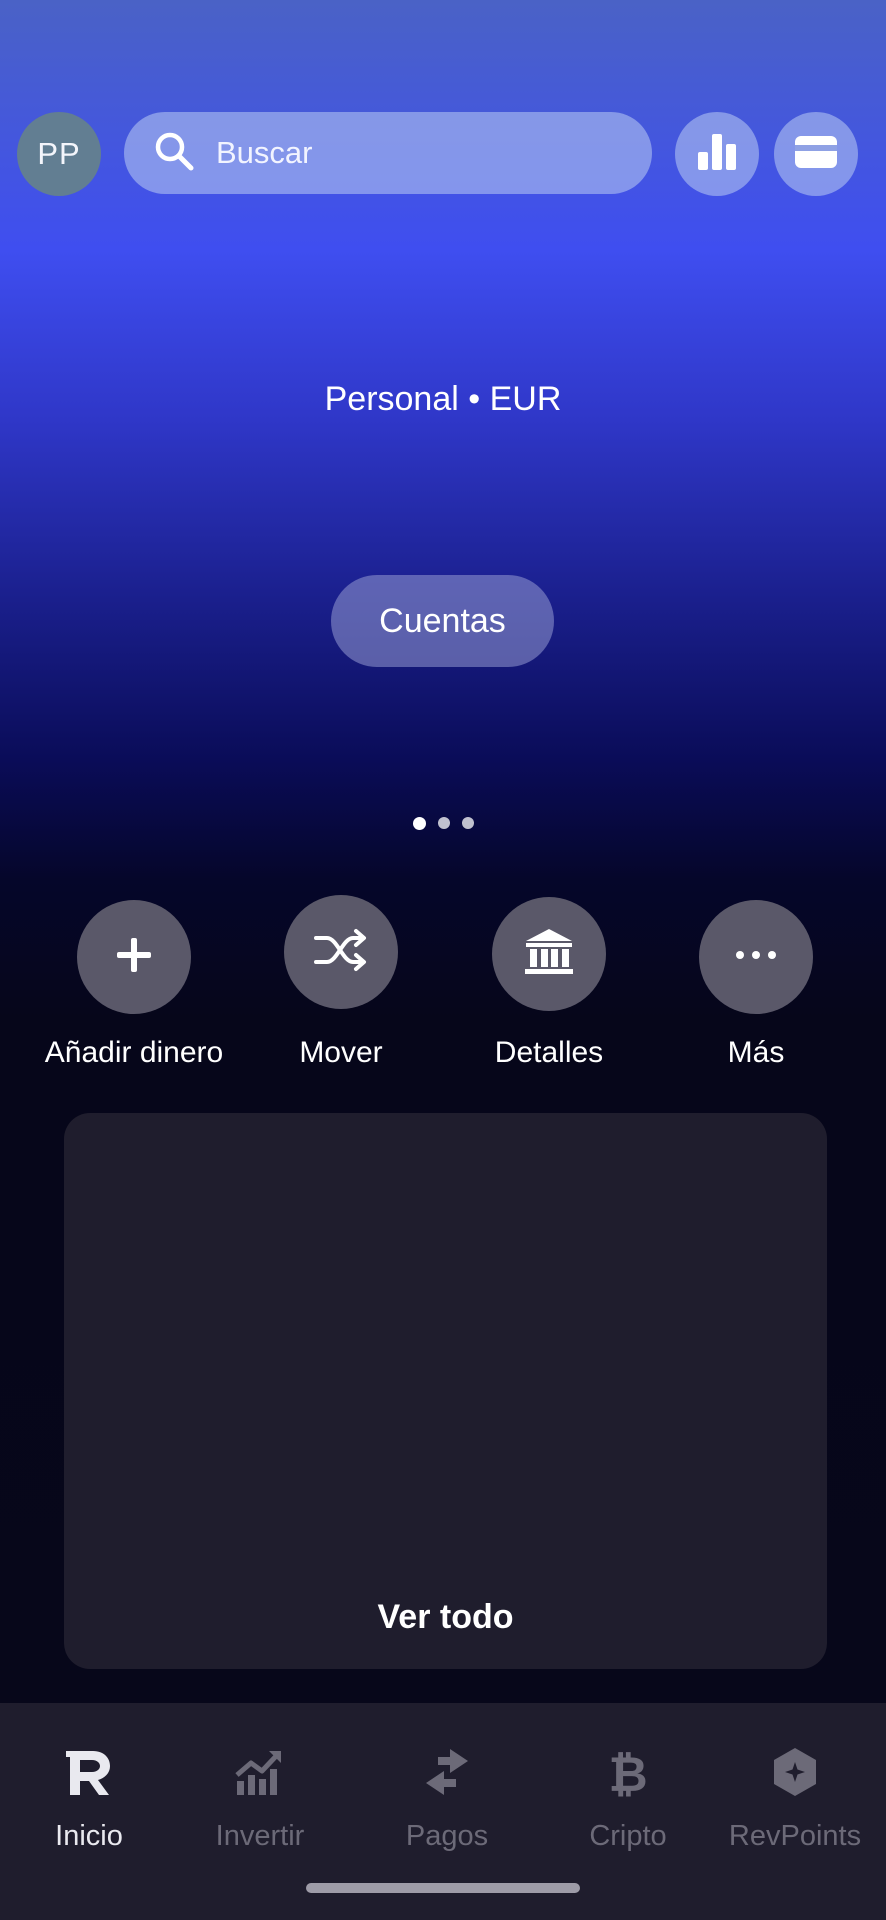  Describe the element at coordinates (795, 1774) in the screenshot. I see `revpoints-hexagon-icon` at that location.